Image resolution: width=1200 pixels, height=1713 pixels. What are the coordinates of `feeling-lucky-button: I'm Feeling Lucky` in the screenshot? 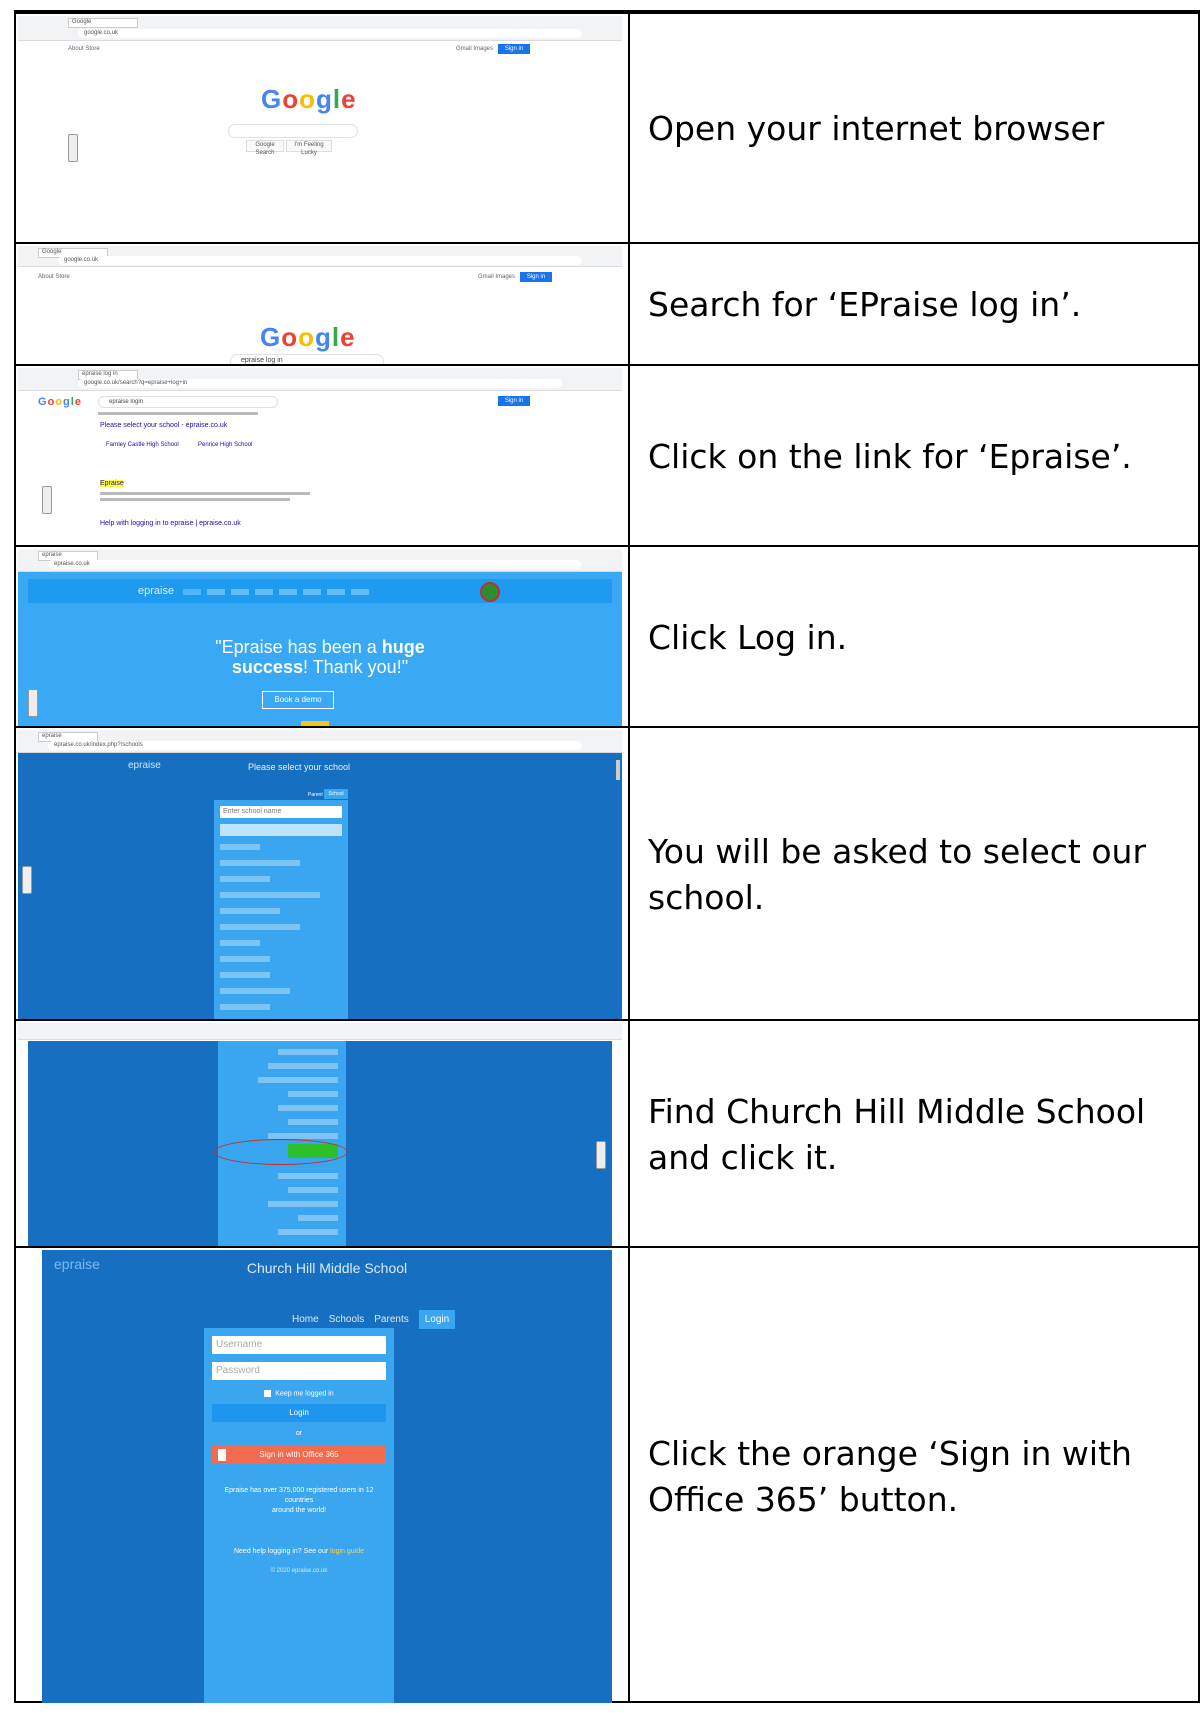 It's located at (309, 148).